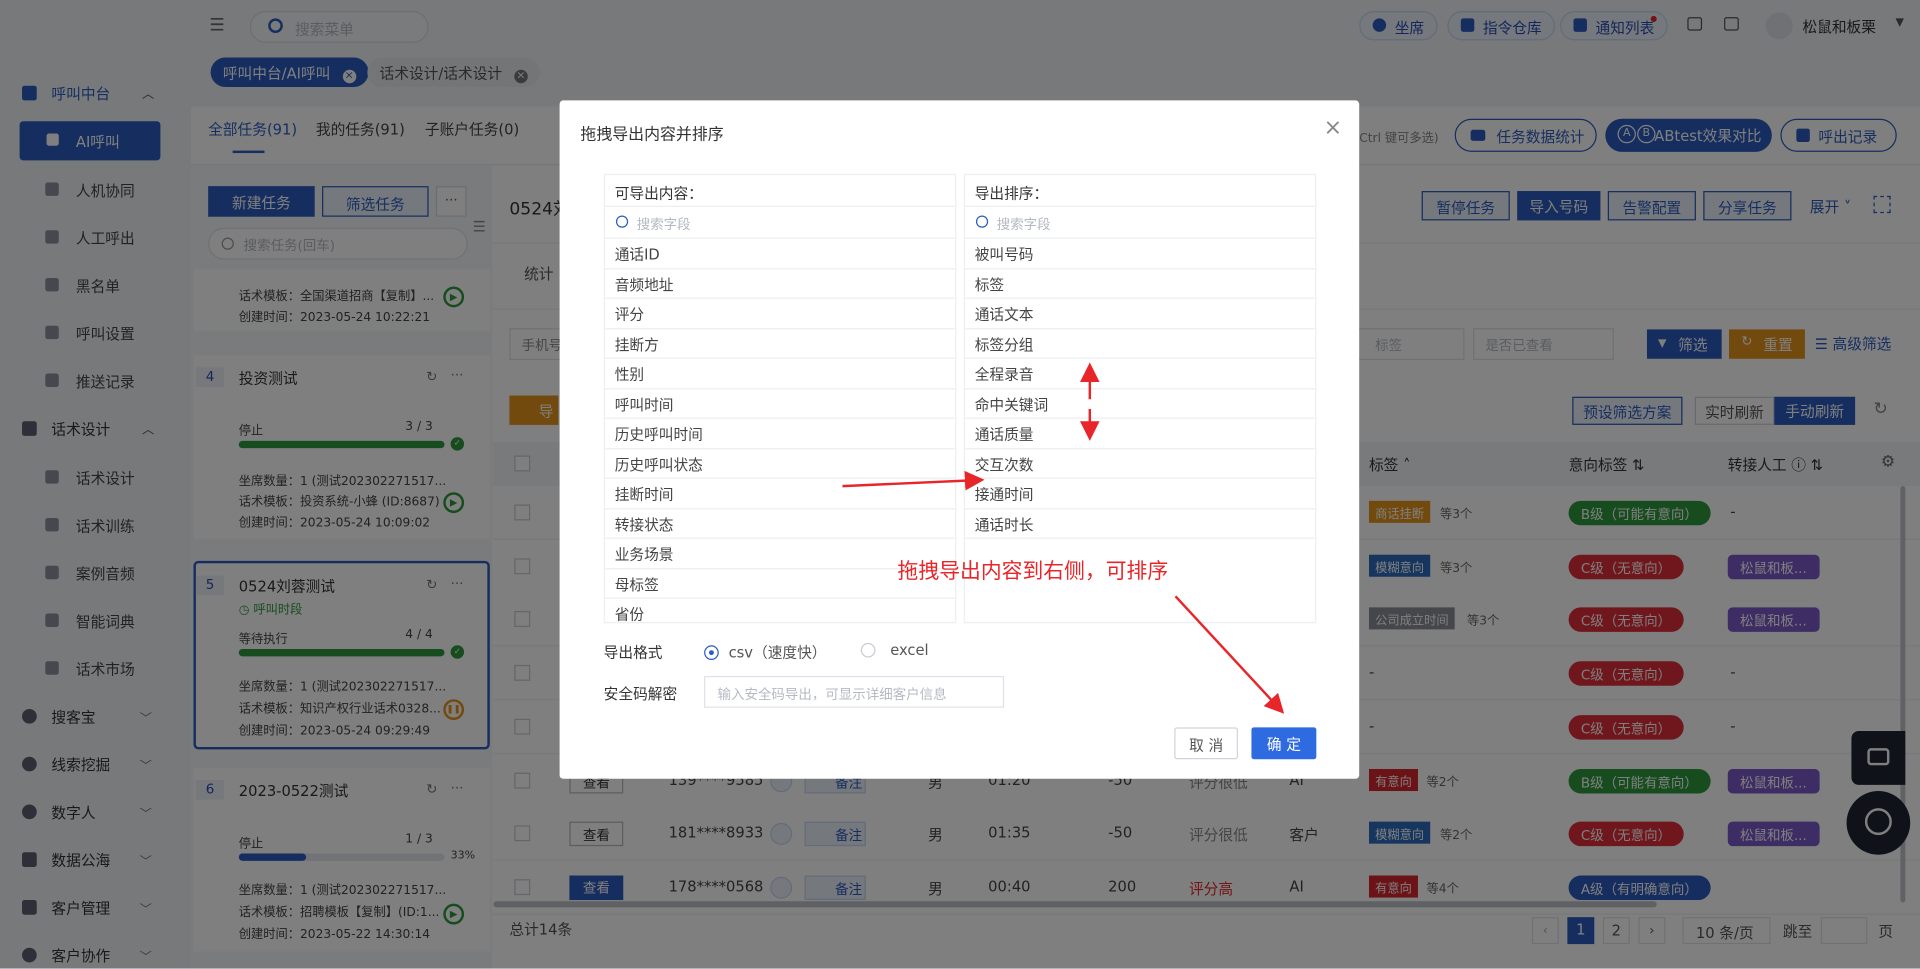 This screenshot has height=969, width=1920. Describe the element at coordinates (780, 254) in the screenshot. I see `export-field-item: 通话ID` at that location.